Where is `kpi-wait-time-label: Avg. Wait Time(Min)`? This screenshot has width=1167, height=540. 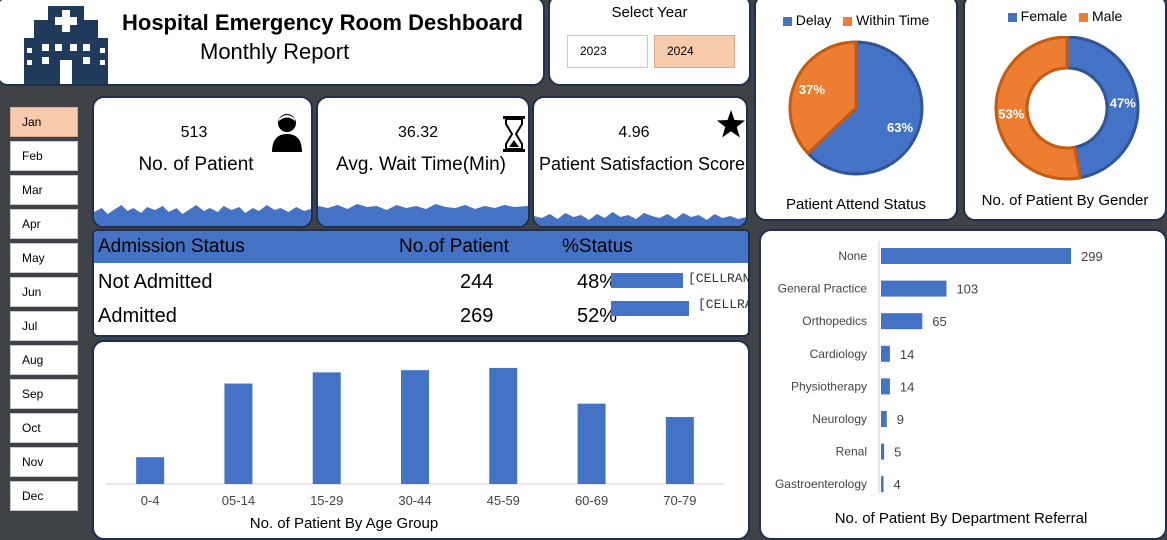
kpi-wait-time-label: Avg. Wait Time(Min) is located at coordinates (421, 164).